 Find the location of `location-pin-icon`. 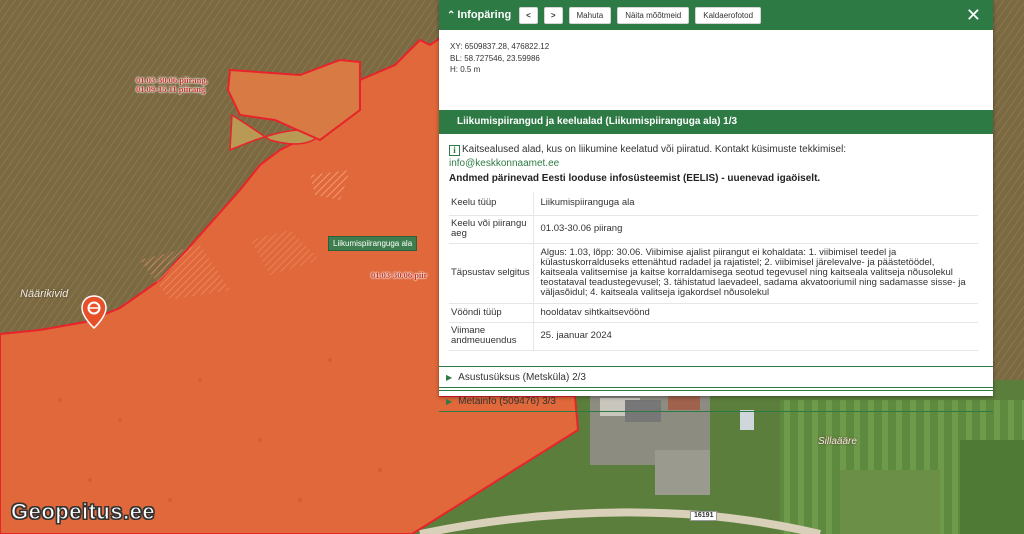

location-pin-icon is located at coordinates (94, 312).